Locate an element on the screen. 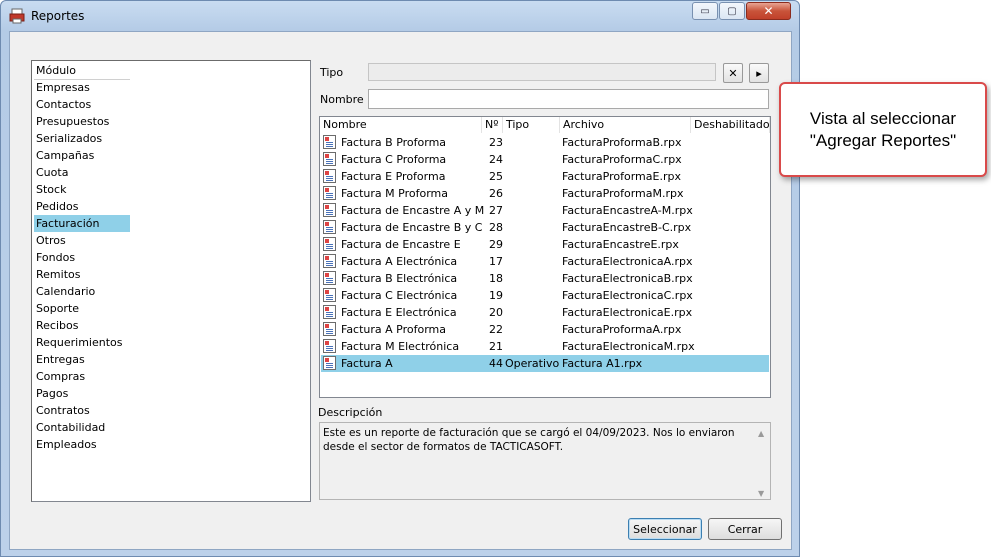  cell-archivo: FacturaProformaC.rpx is located at coordinates (622, 159).